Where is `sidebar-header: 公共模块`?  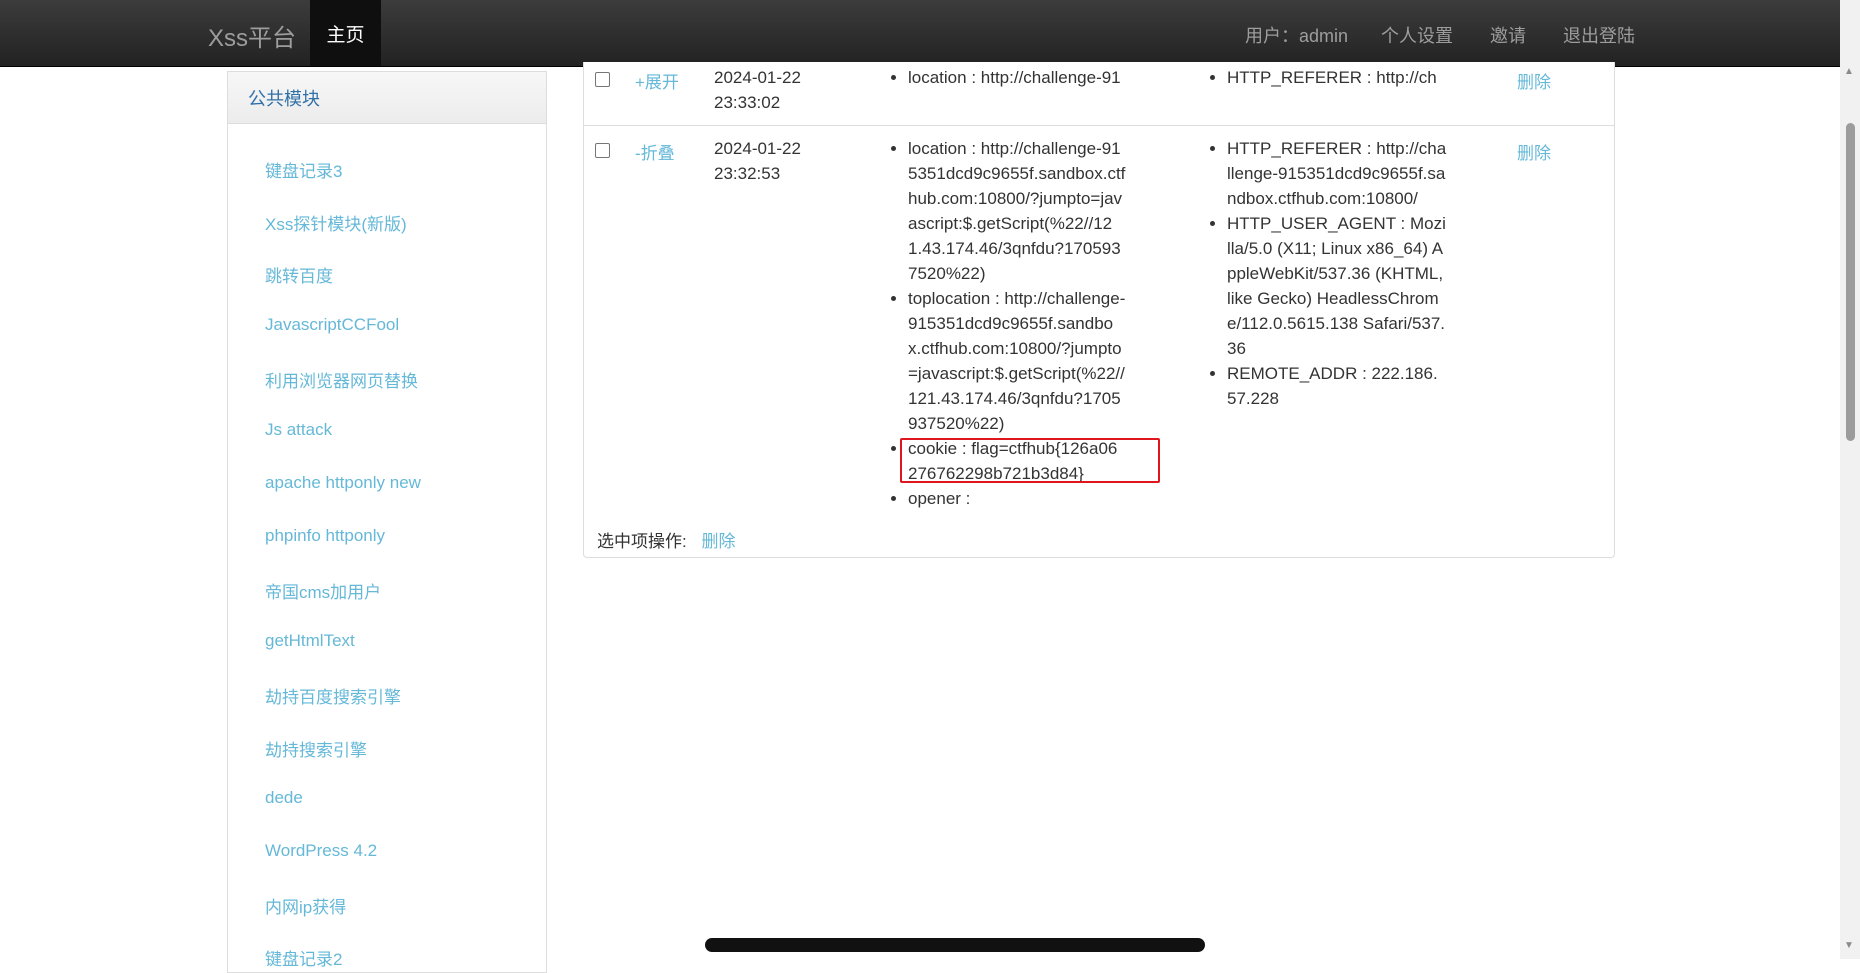 sidebar-header: 公共模块 is located at coordinates (387, 98).